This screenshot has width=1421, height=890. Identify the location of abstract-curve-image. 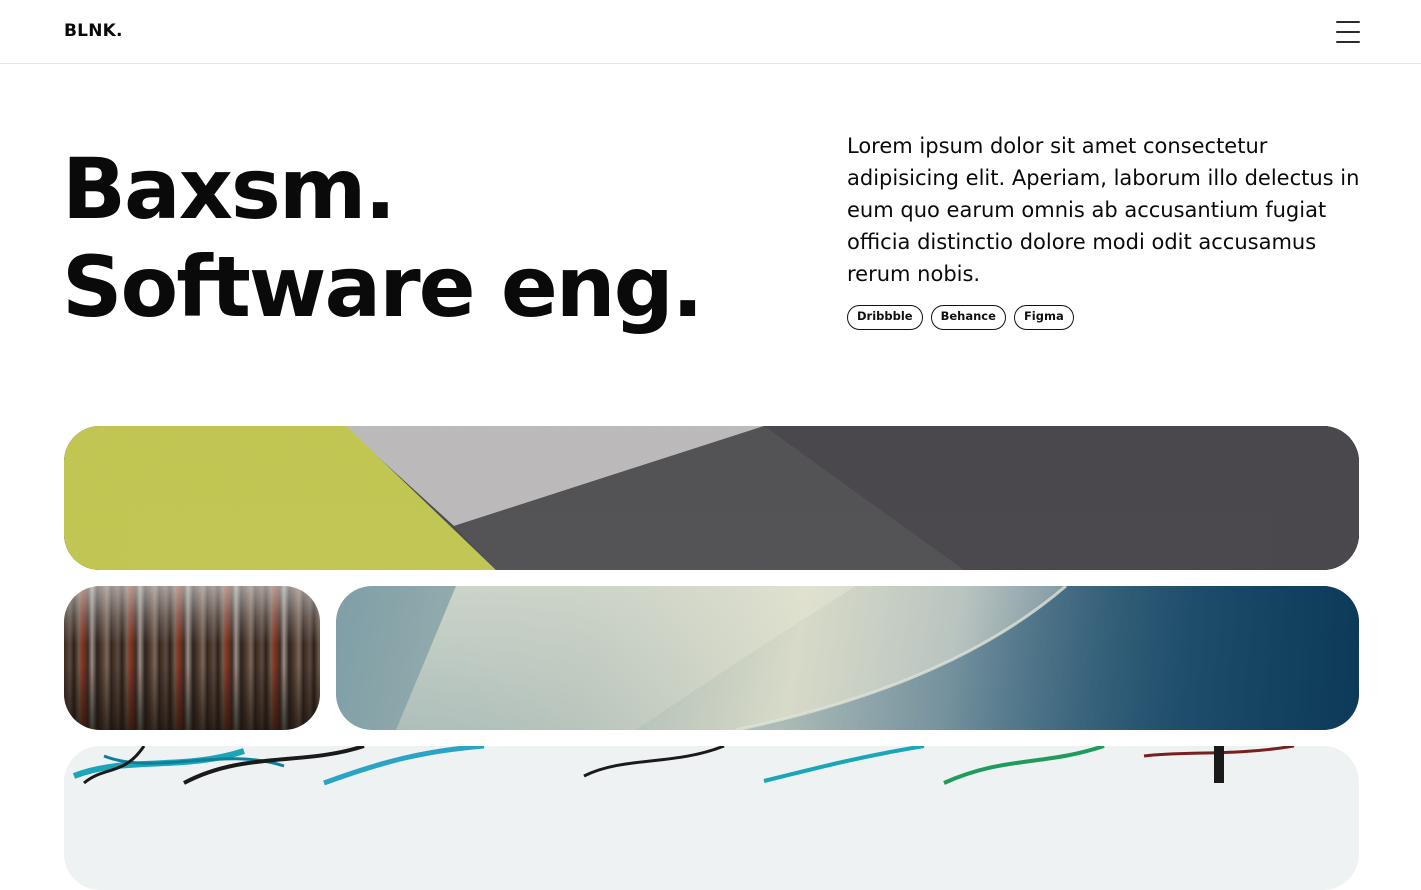
(877, 658).